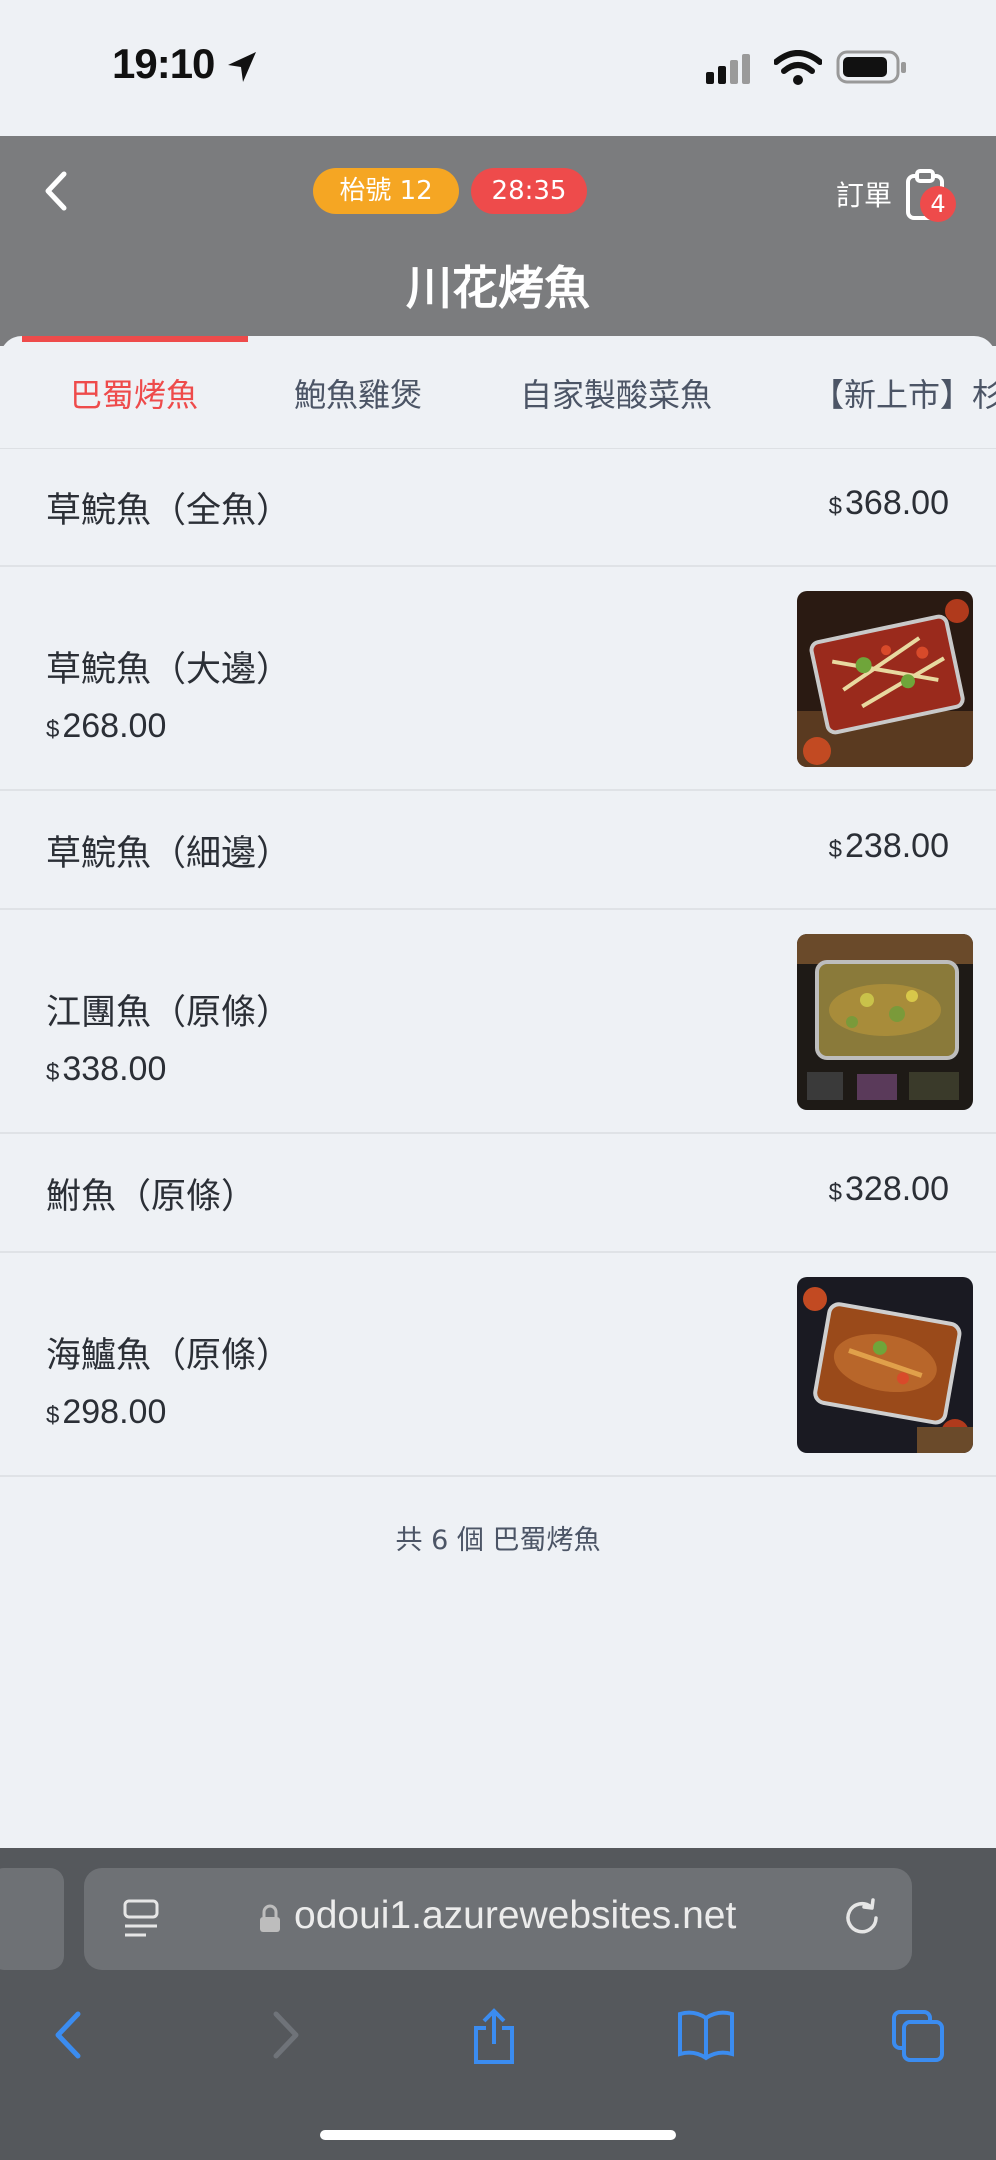  I want to click on status-time: 19:10, so click(163, 63).